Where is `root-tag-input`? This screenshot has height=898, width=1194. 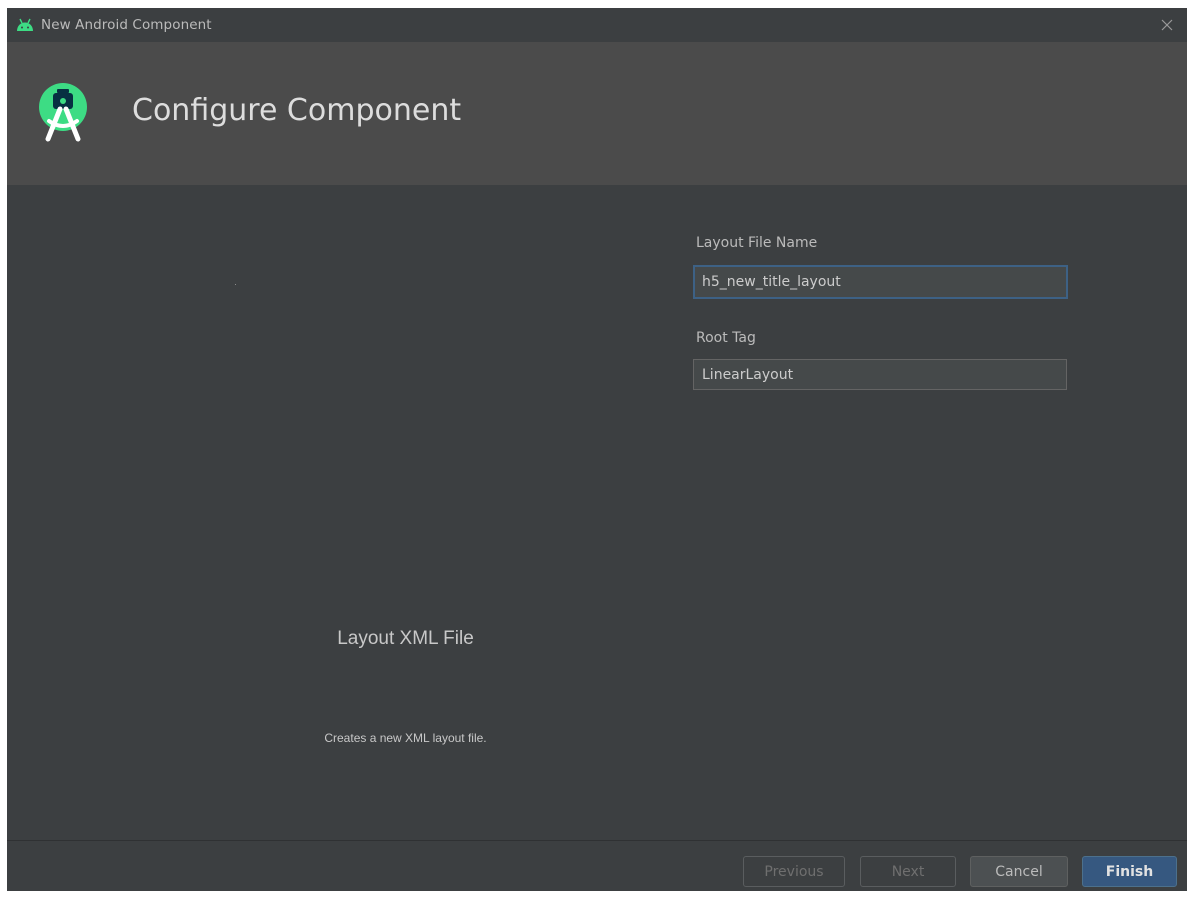 root-tag-input is located at coordinates (880, 374).